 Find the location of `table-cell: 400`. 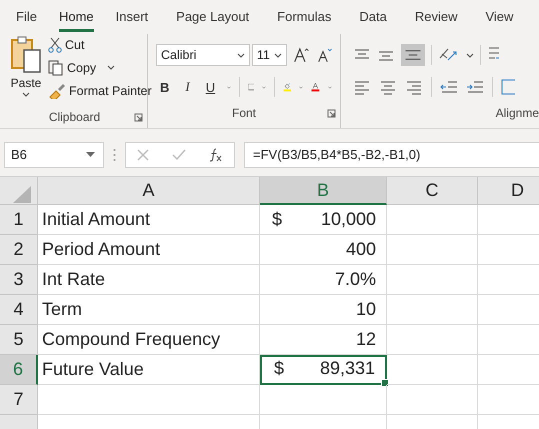

table-cell: 400 is located at coordinates (323, 250).